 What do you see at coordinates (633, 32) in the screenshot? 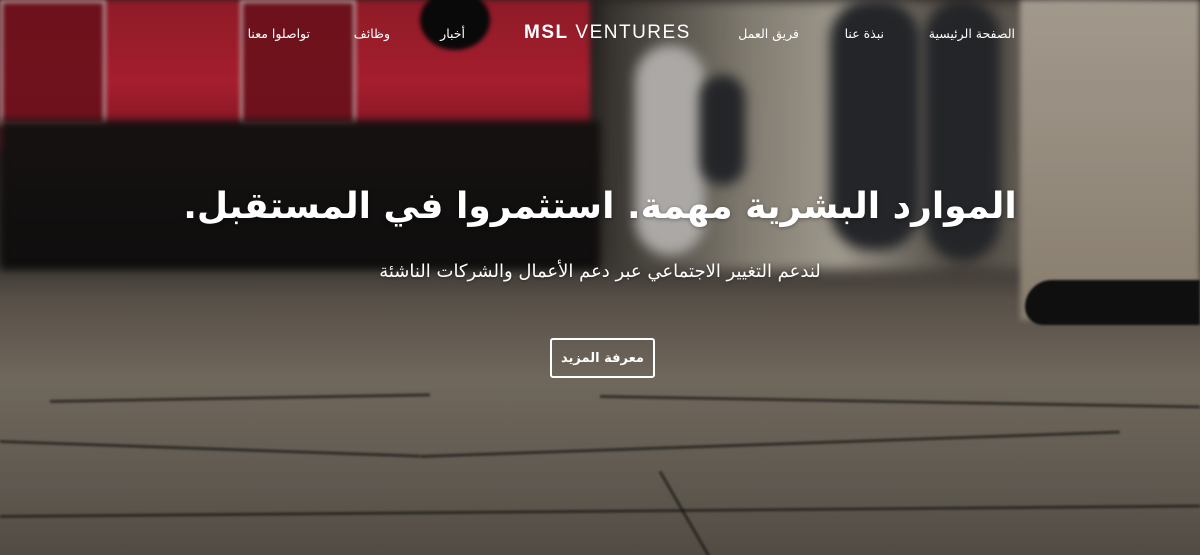
I see `brand-logo-light: VENTURES` at bounding box center [633, 32].